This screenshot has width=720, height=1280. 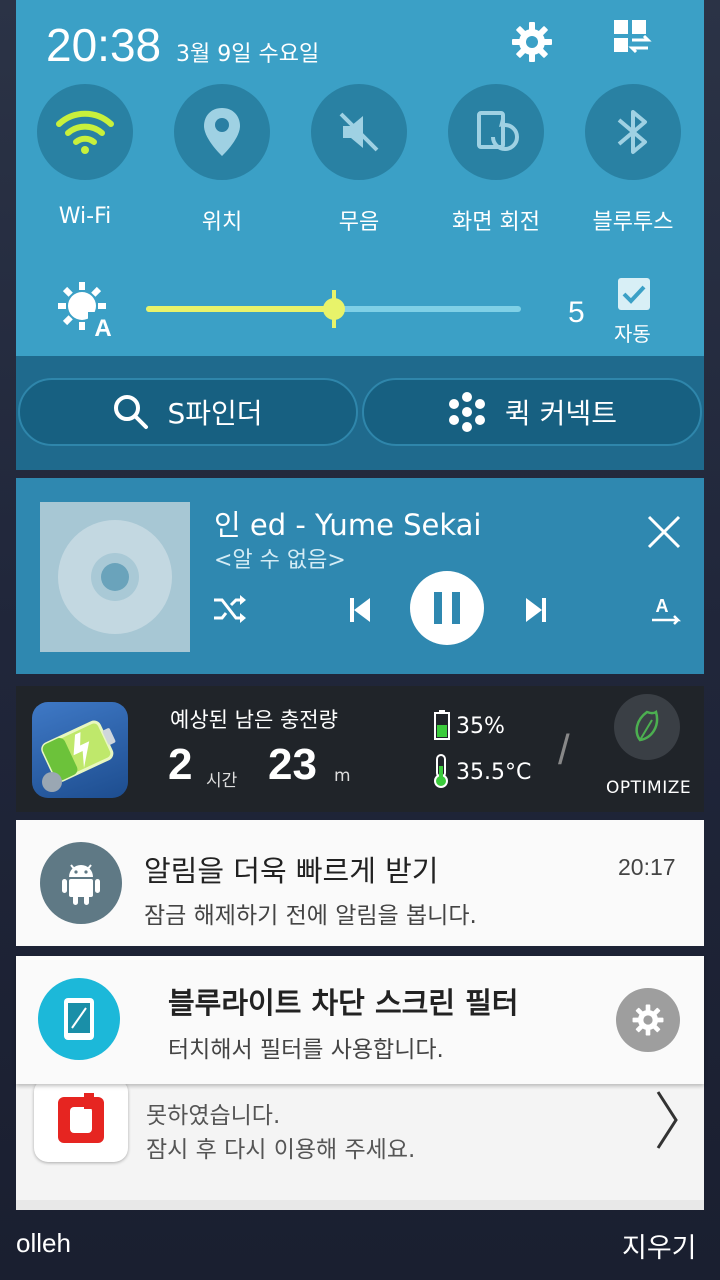 I want to click on app-logo-icon, so click(x=81, y=1120).